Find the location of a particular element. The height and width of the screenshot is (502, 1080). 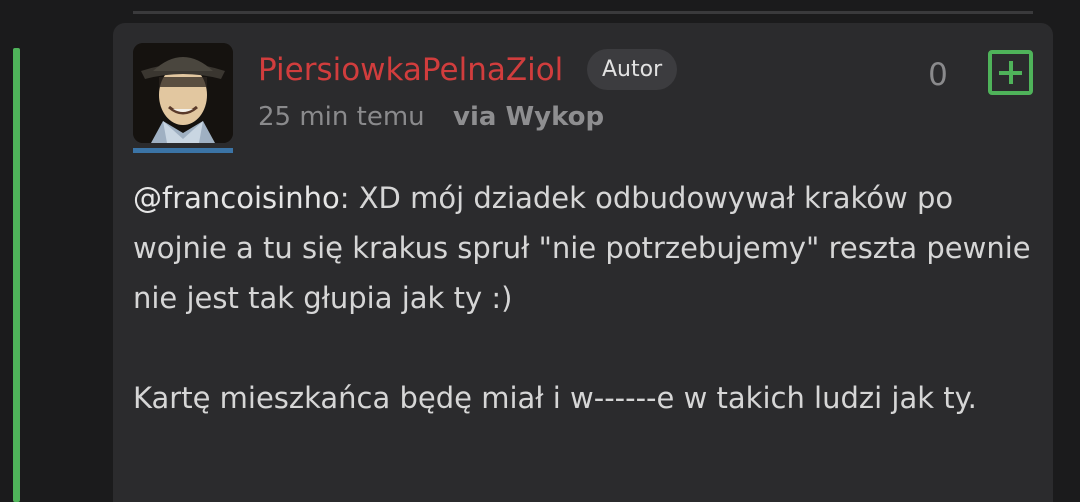

username-link: PiersiowkaPelnaZiol is located at coordinates (410, 70).